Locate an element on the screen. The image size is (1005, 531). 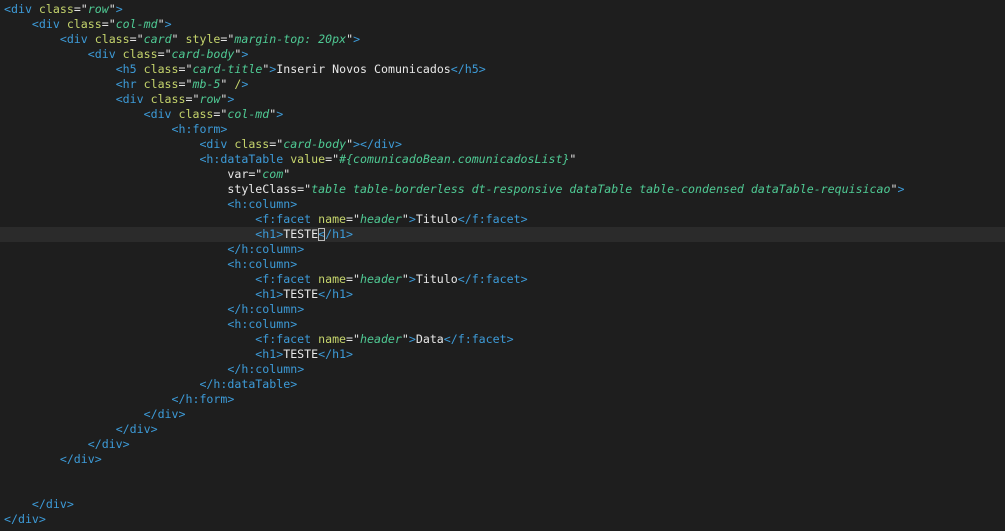
code-line: var="com" is located at coordinates (502, 174).